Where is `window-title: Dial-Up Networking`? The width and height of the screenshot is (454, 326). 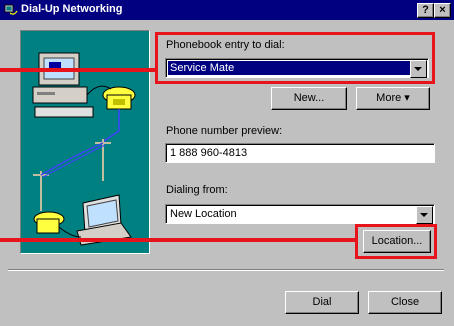
window-title: Dial-Up Networking is located at coordinates (72, 9).